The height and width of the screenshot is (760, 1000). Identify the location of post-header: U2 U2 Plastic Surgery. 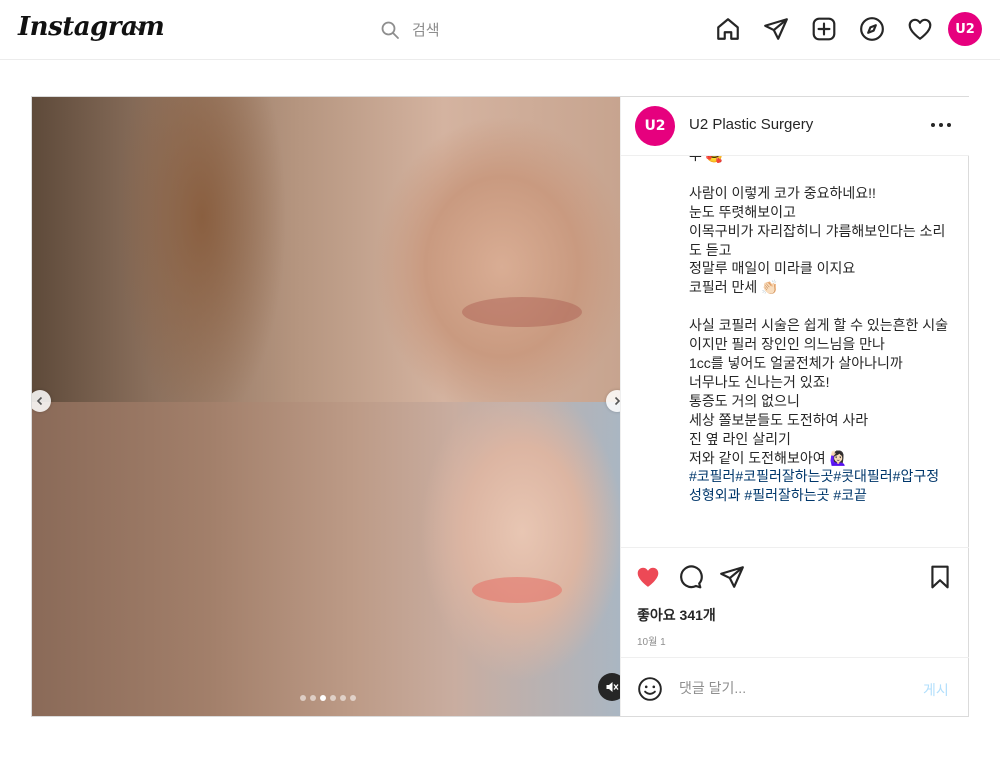
(795, 126).